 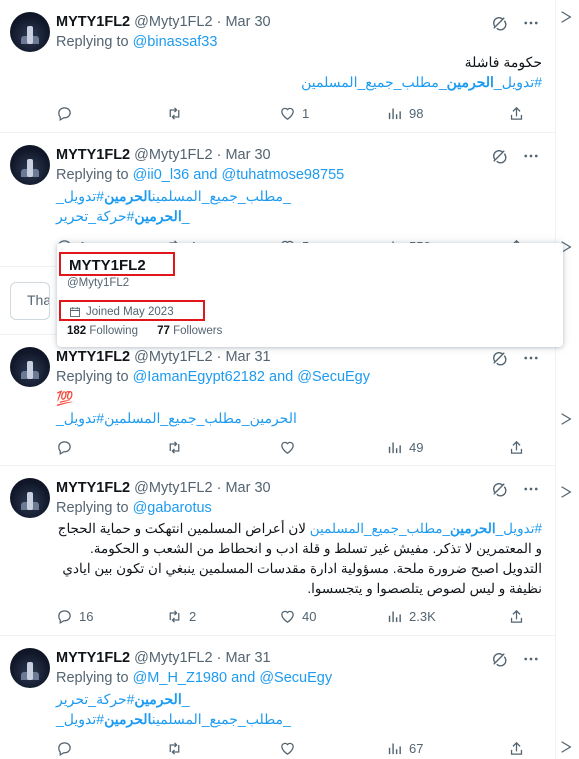 What do you see at coordinates (196, 331) in the screenshot?
I see `followers-label: Followers` at bounding box center [196, 331].